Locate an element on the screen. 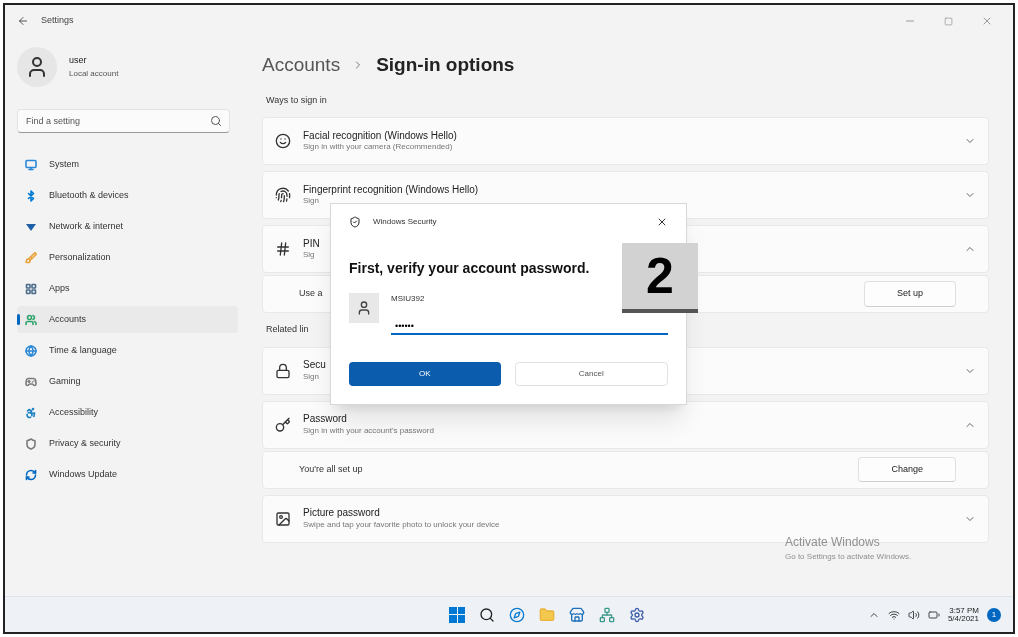 The width and height of the screenshot is (1018, 637). row-subtitle: Sig is located at coordinates (309, 255).